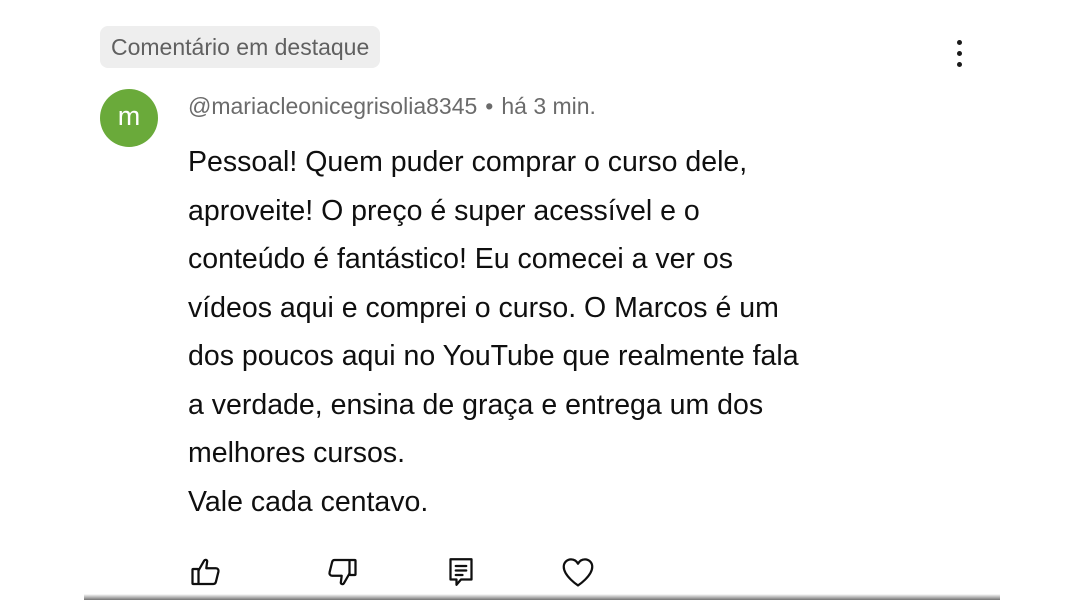 Image resolution: width=1080 pixels, height=600 pixels. I want to click on heart-button, so click(578, 572).